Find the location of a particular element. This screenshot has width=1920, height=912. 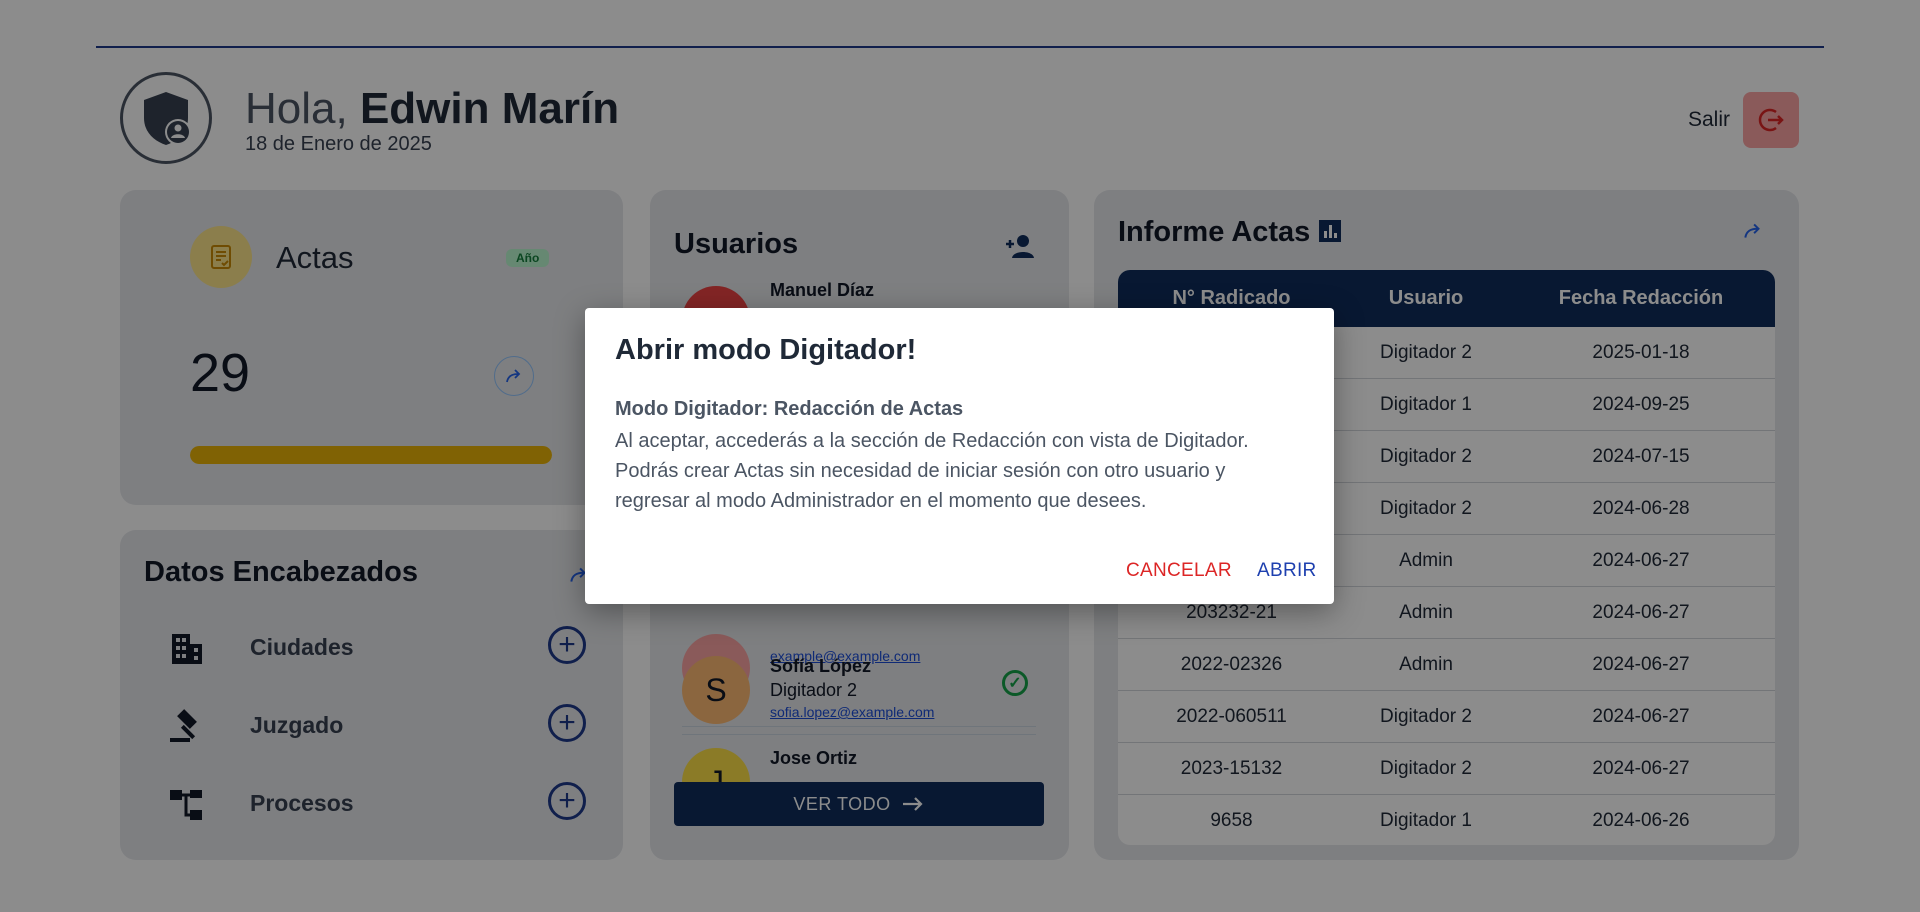

cancel-button: CANCELAR is located at coordinates (1179, 571).